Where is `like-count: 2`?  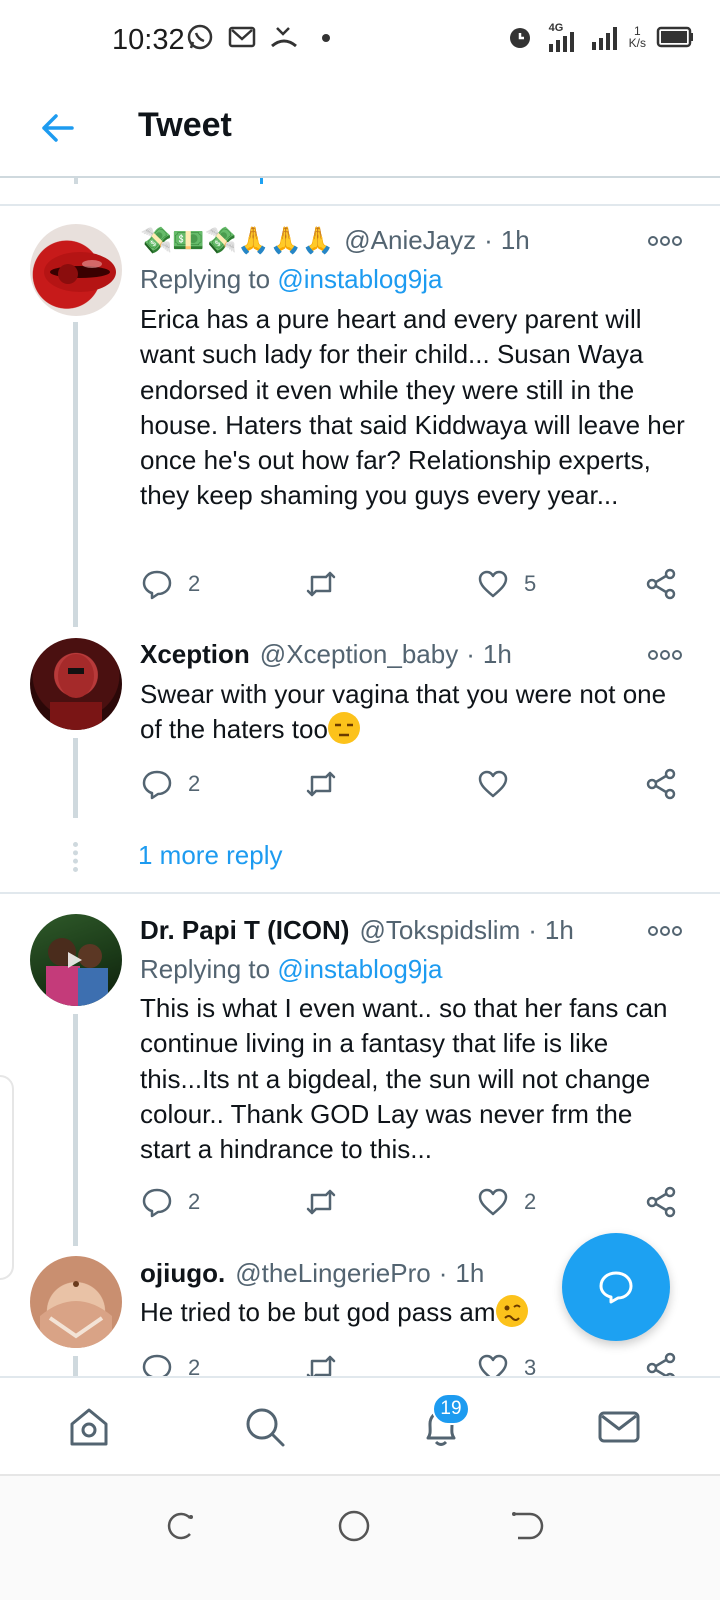
like-count: 2 is located at coordinates (530, 1201).